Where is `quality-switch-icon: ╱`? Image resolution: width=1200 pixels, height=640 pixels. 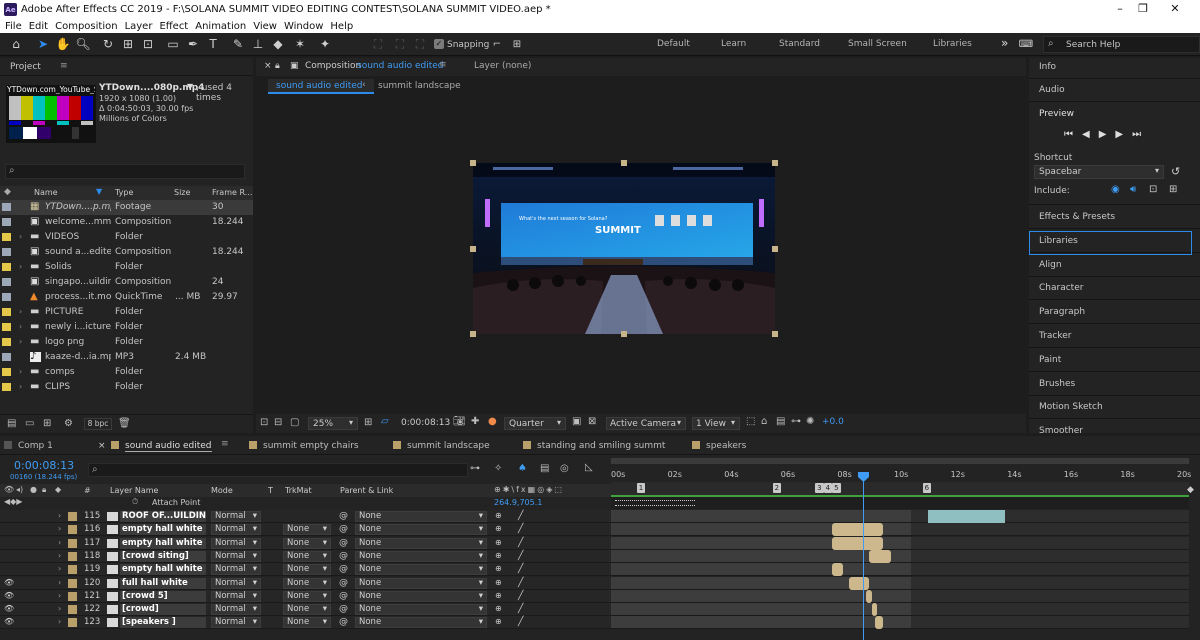
quality-switch-icon: ╱ is located at coordinates (520, 569).